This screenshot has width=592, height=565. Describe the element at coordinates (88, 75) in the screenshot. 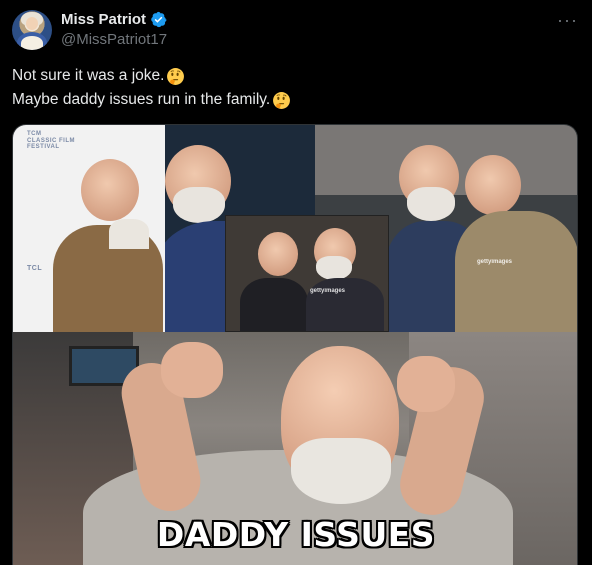

I see `post-text-line-1-content: Not sure it was a joke.` at that location.